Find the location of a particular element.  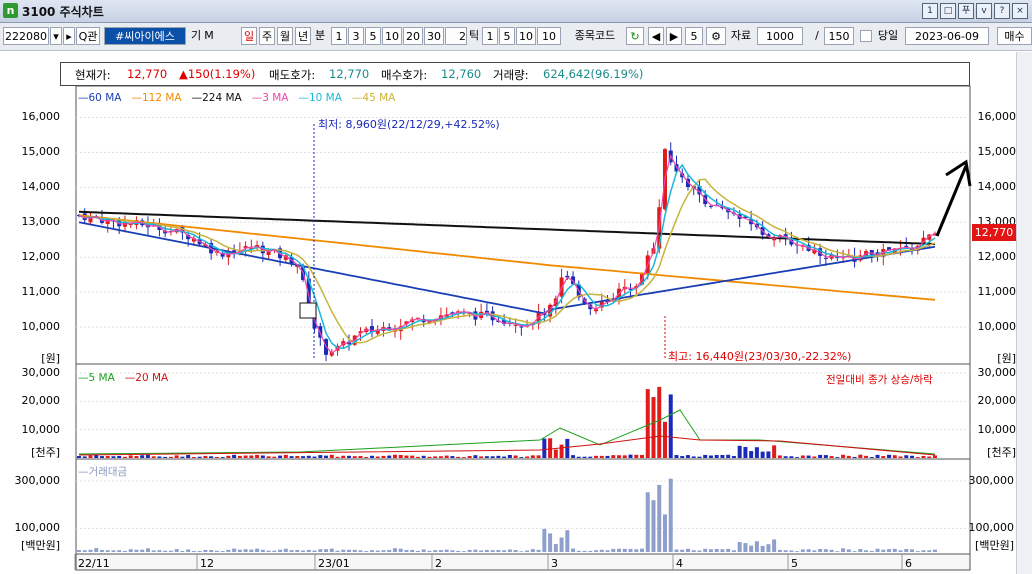

x-axis-label: 3 is located at coordinates (554, 563).